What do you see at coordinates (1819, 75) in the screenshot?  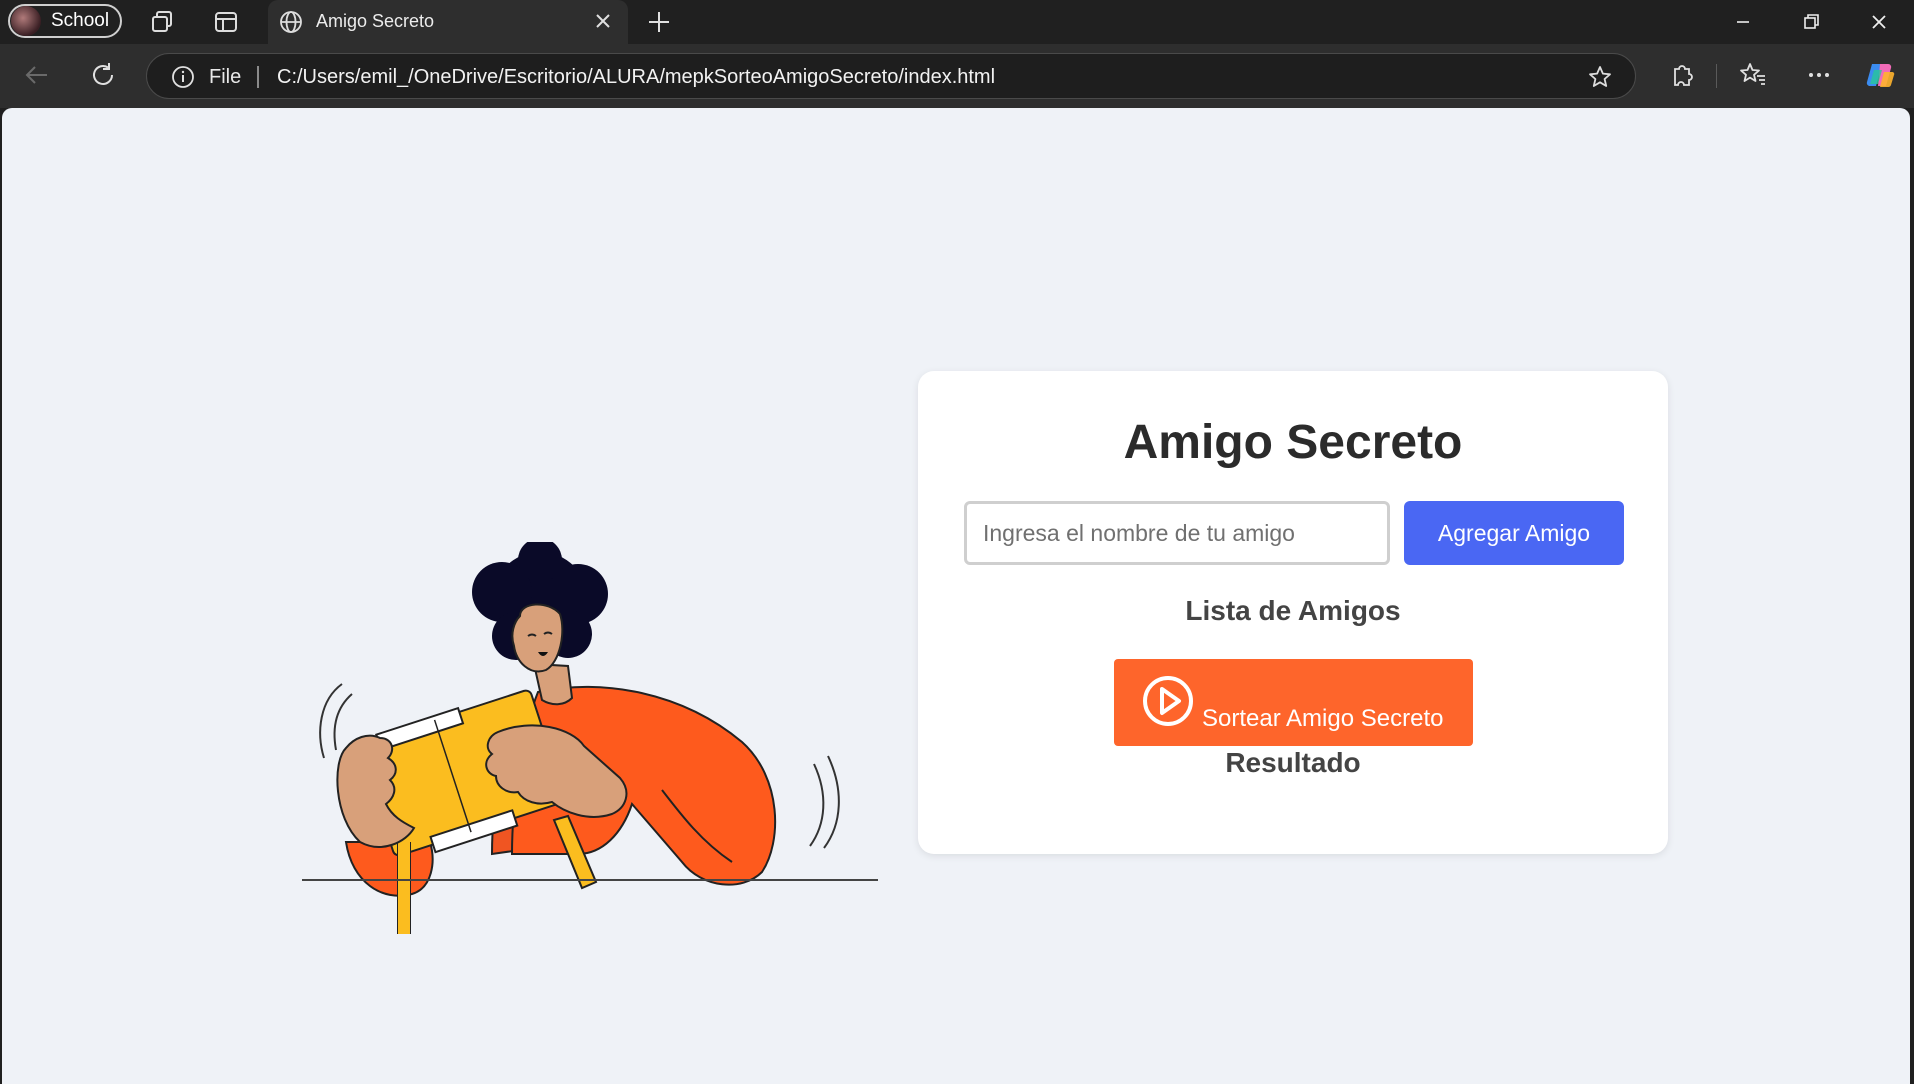 I see `more-icon` at bounding box center [1819, 75].